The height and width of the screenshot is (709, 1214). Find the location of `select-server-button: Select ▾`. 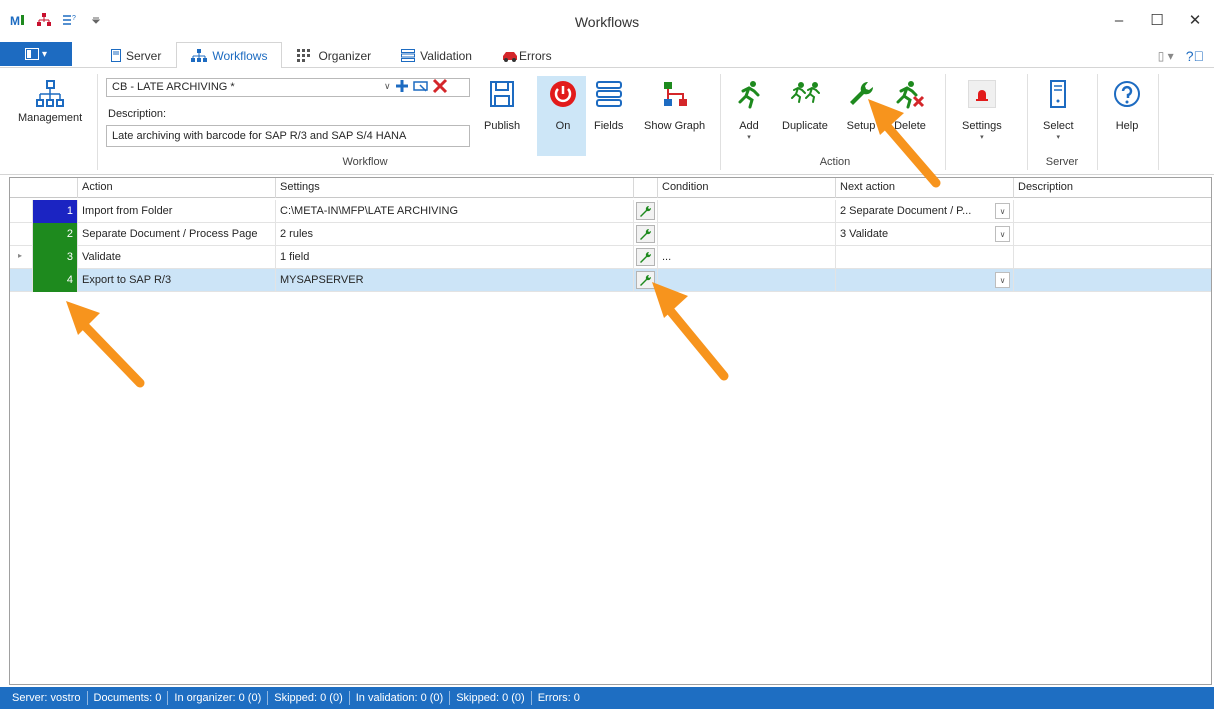

select-server-button: Select ▾ is located at coordinates (1058, 107).